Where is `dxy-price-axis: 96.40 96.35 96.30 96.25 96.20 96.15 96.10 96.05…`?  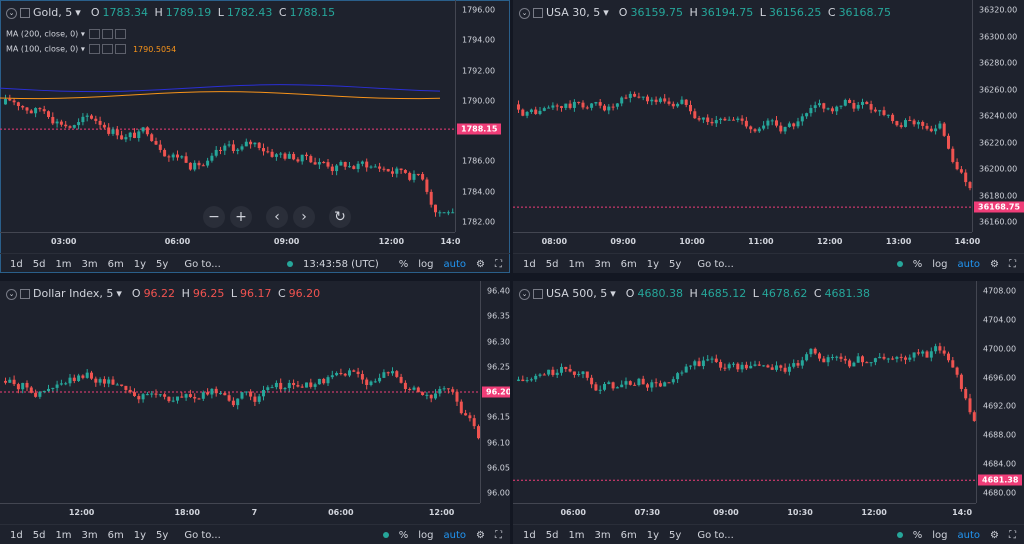 dxy-price-axis: 96.40 96.35 96.30 96.25 96.20 96.15 96.10 96.05… is located at coordinates (495, 392).